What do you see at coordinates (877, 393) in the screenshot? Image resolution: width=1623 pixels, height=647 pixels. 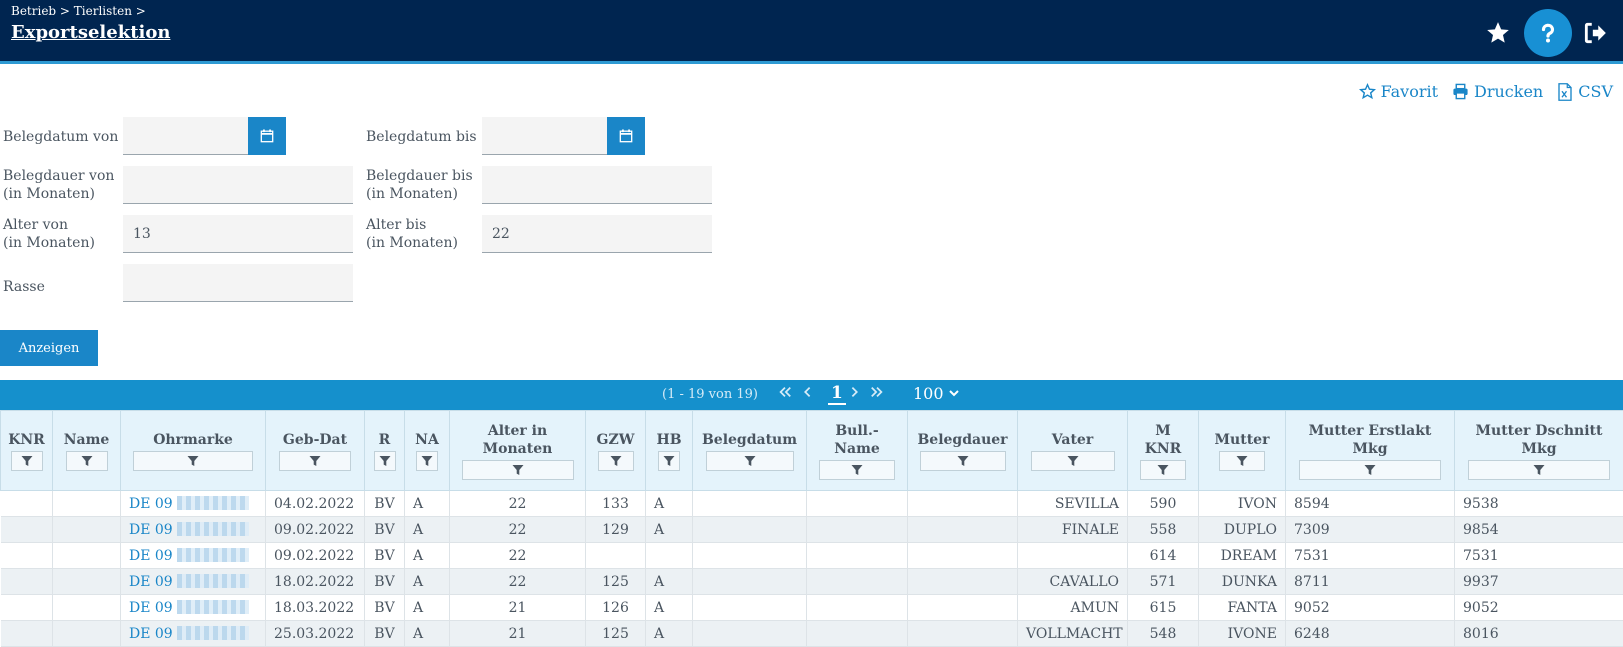 I see `last-page-icon` at bounding box center [877, 393].